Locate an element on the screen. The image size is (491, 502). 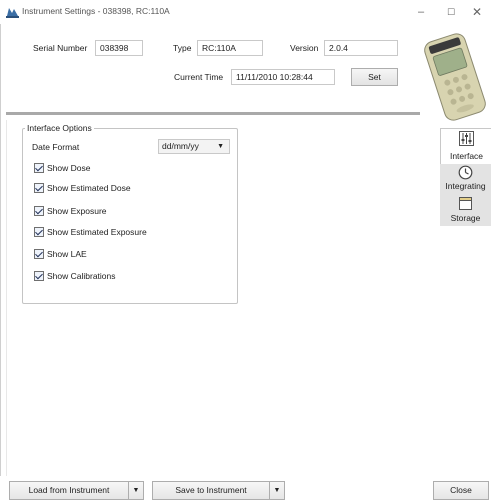
tab-interface: Interface is located at coordinates (465, 146).